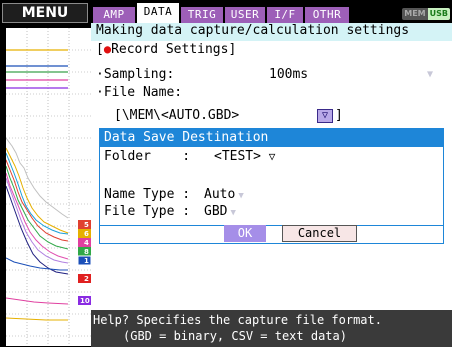 This screenshot has width=452, height=347. What do you see at coordinates (285, 15) in the screenshot?
I see `tab-if: I/F` at bounding box center [285, 15].